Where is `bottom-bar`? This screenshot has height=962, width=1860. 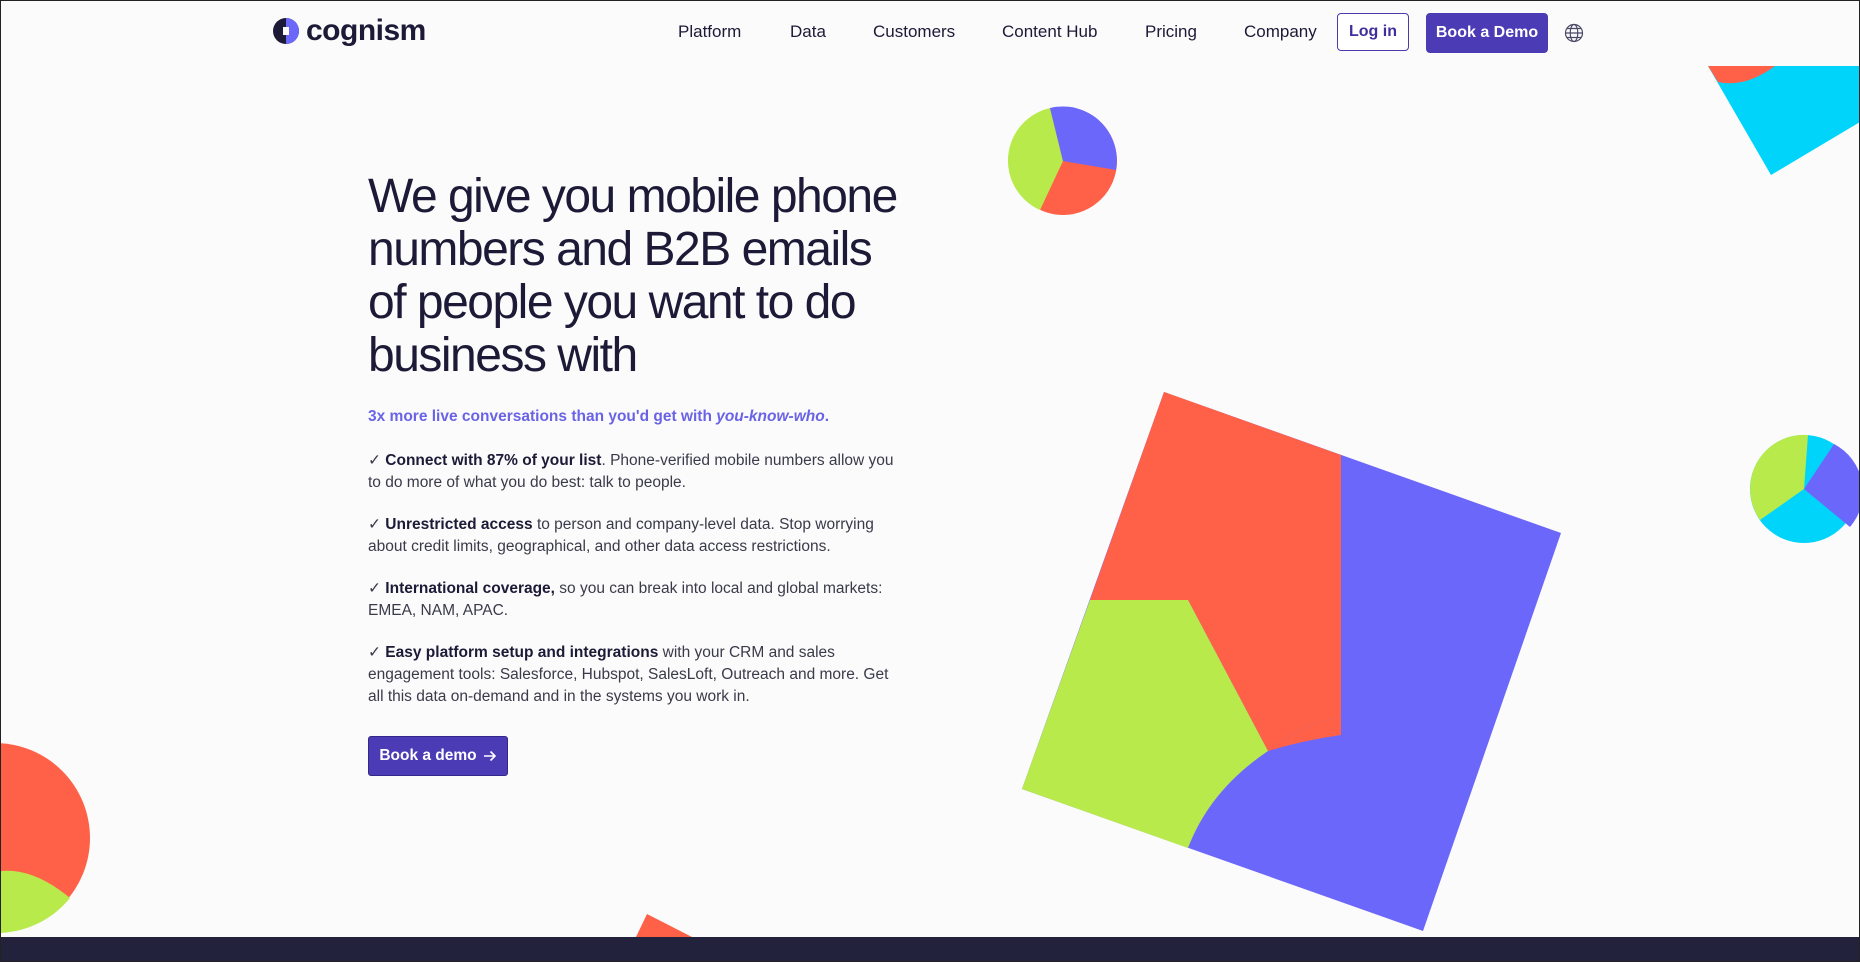
bottom-bar is located at coordinates (930, 949).